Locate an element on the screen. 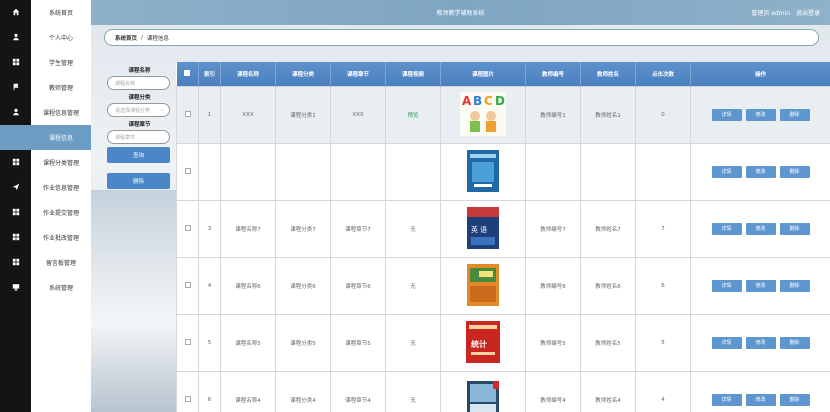 This screenshot has height=412, width=830. home-icon is located at coordinates (16, 13).